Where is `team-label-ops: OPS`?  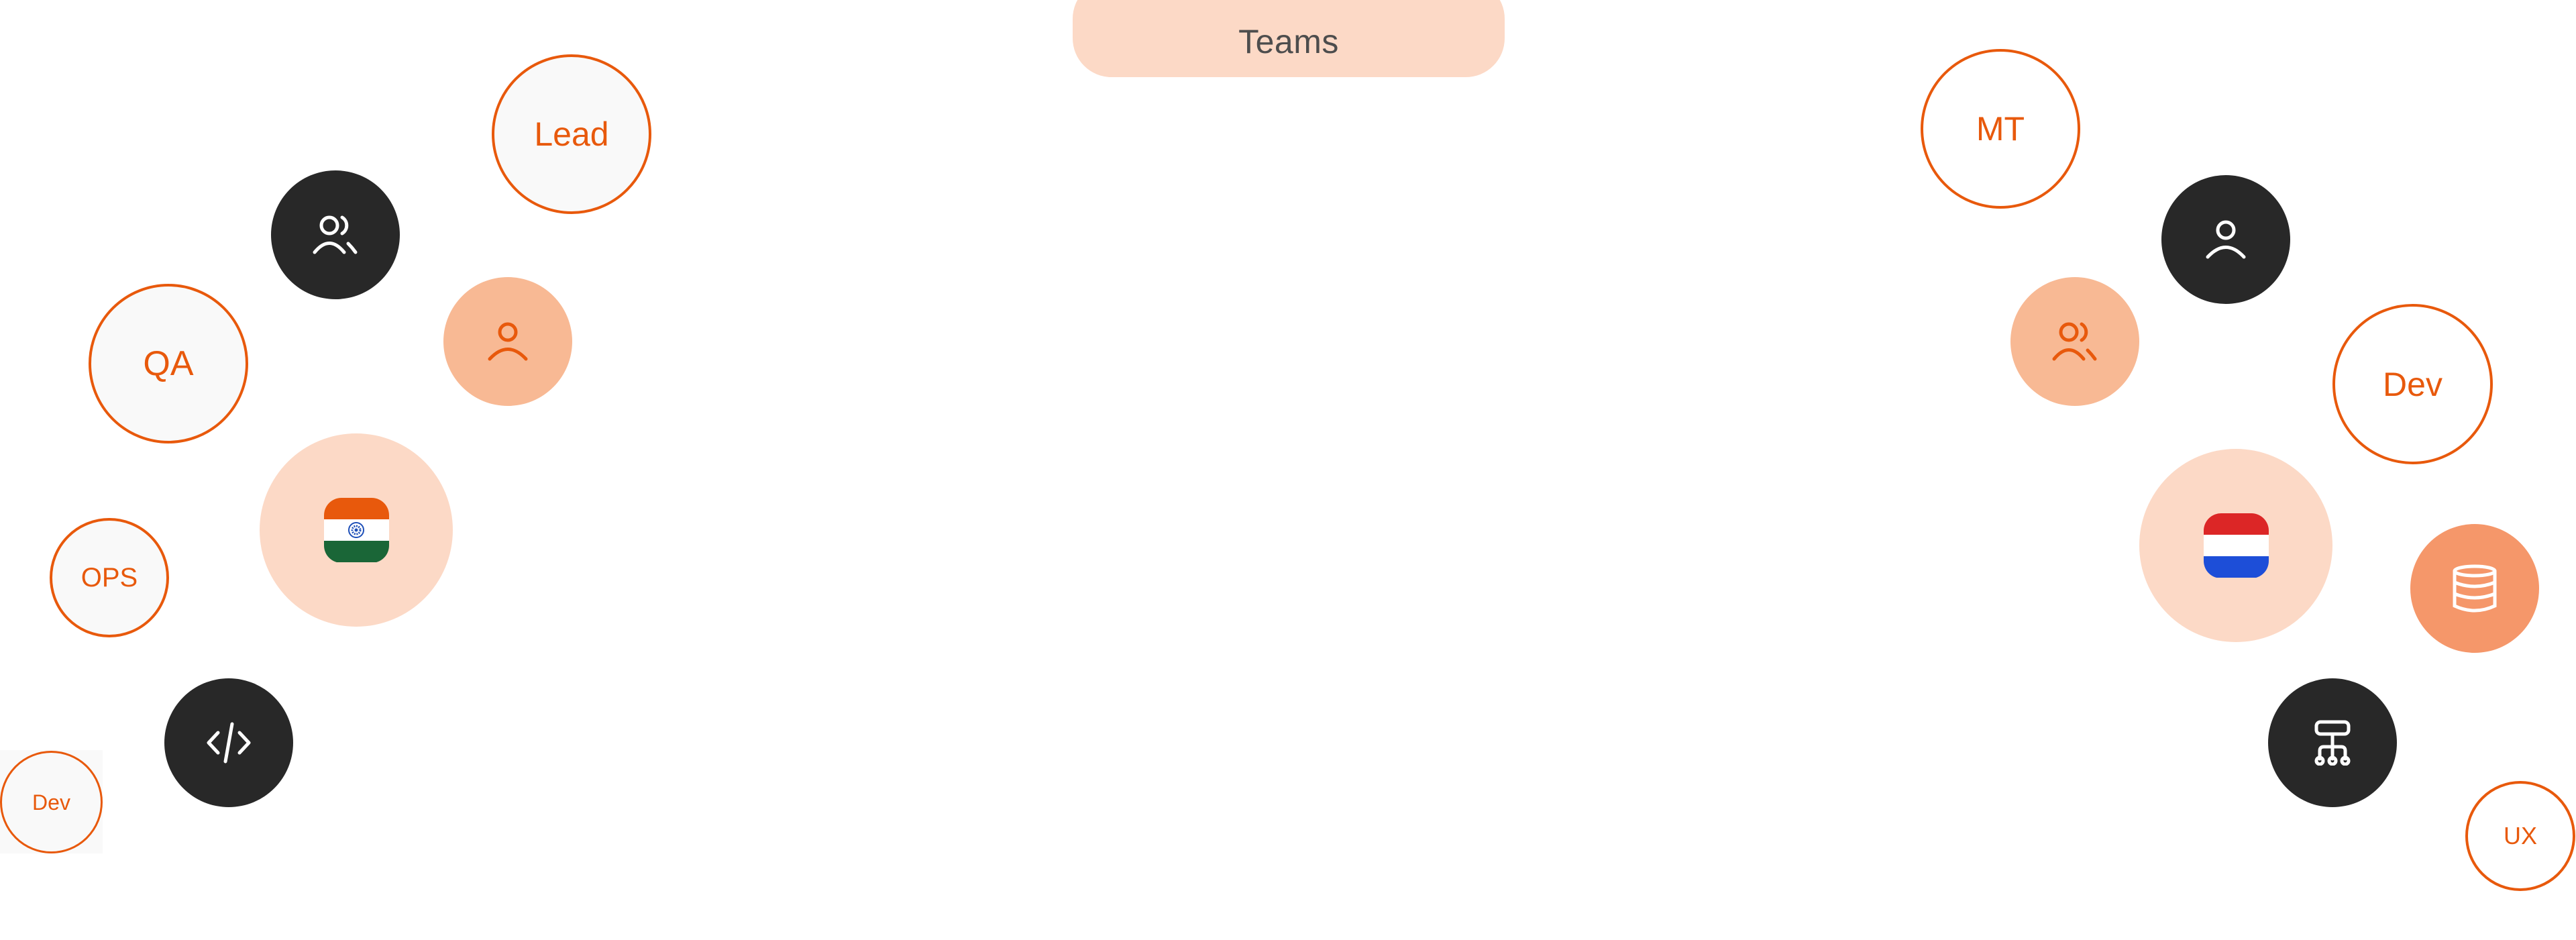 team-label-ops: OPS is located at coordinates (109, 577).